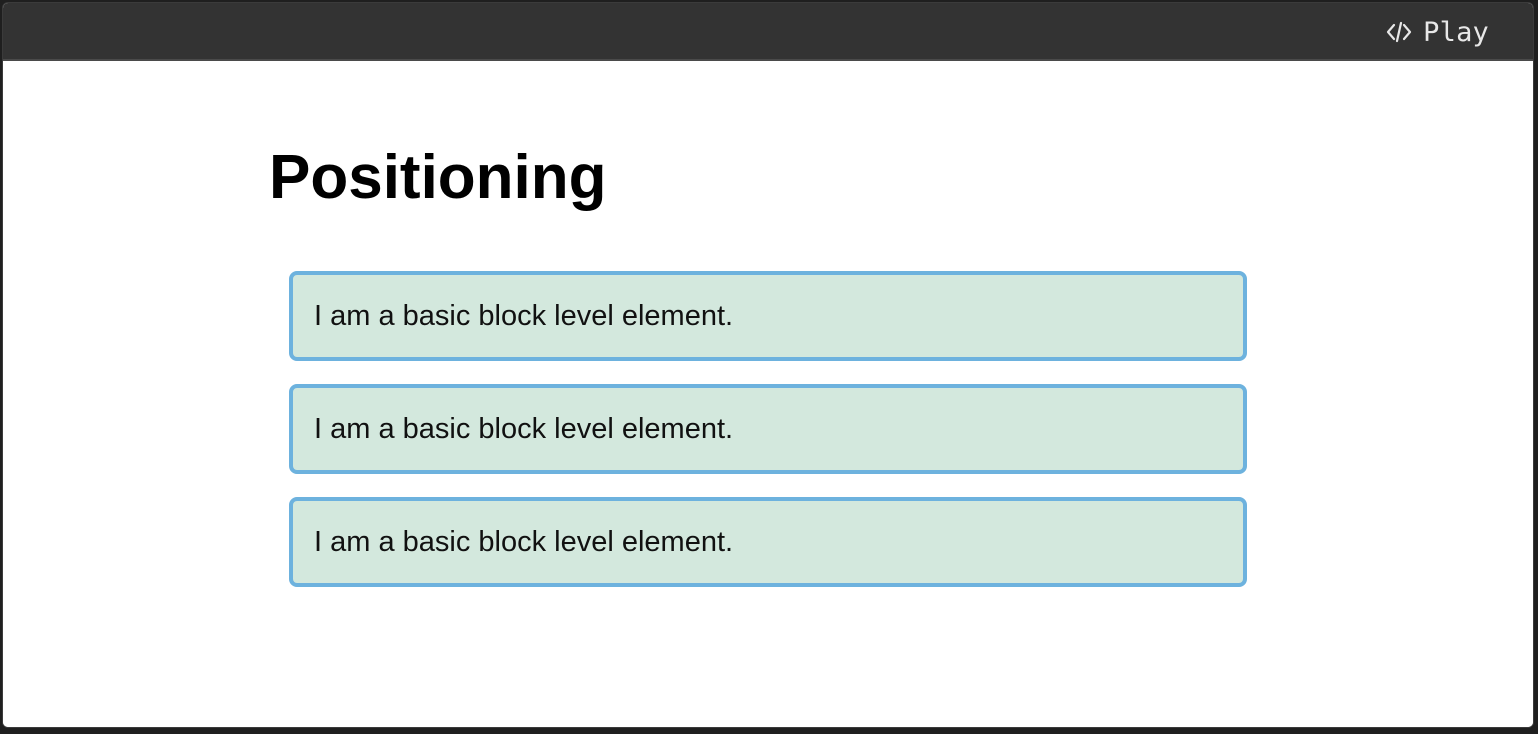  I want to click on page-title: Positioning, so click(438, 177).